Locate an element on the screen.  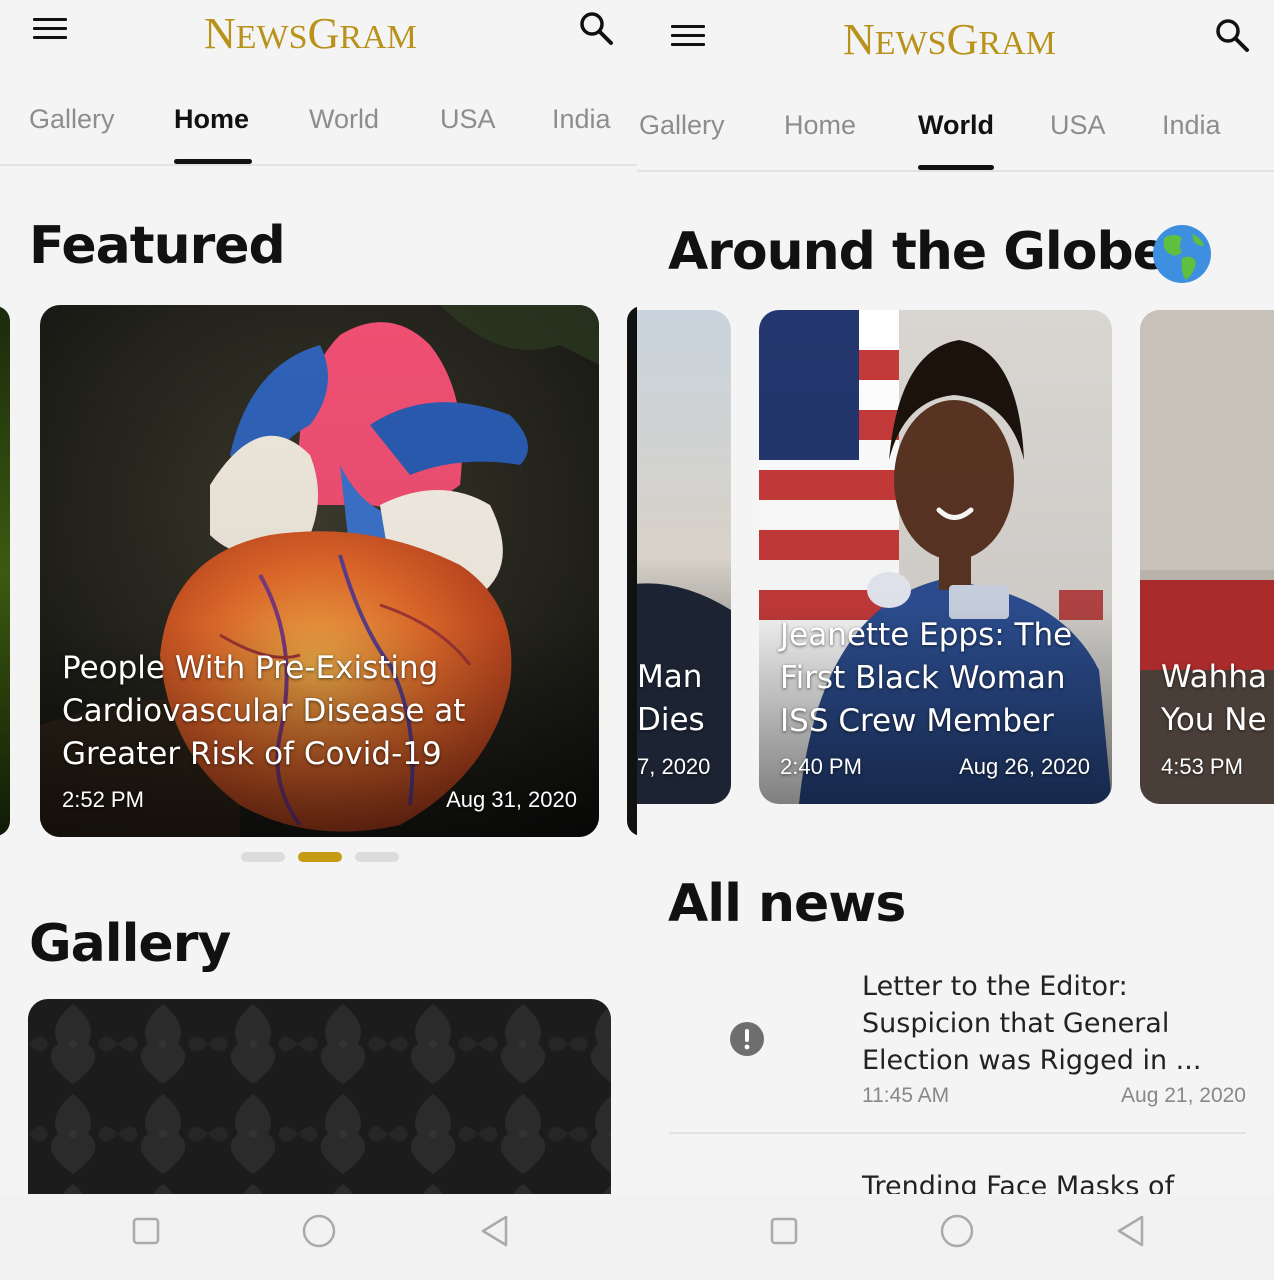
globe-card-time: 2:40 PM is located at coordinates (821, 766).